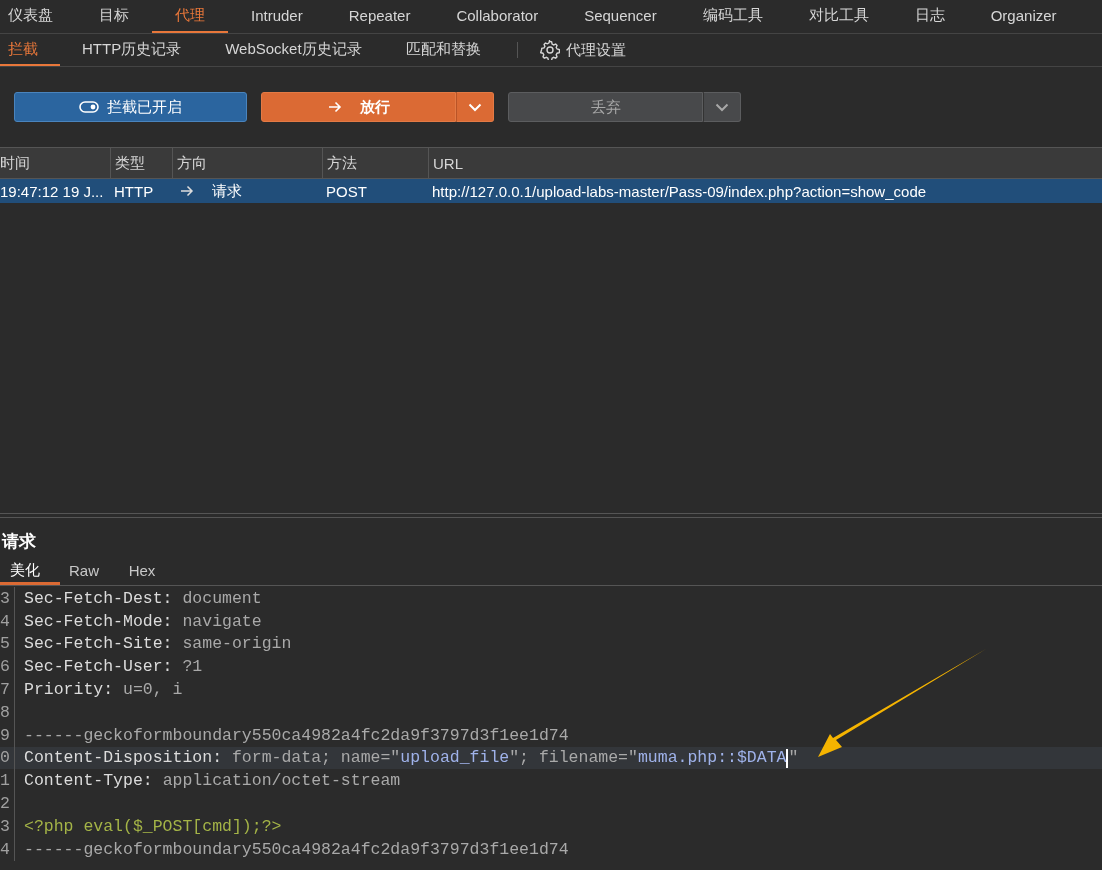  What do you see at coordinates (346, 191) in the screenshot?
I see `table-cell-text: POST` at bounding box center [346, 191].